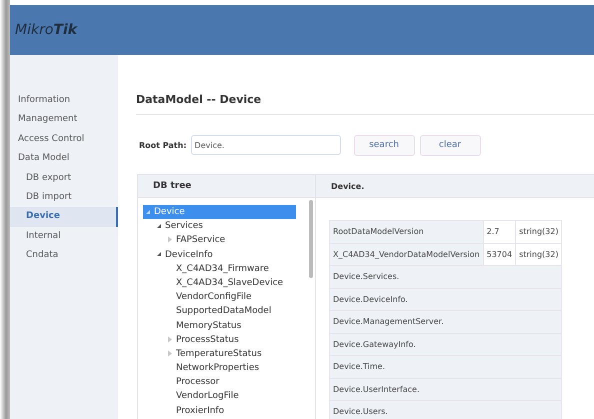  Describe the element at coordinates (446, 321) in the screenshot. I see `table-cell: Device.ManagementServer.` at that location.